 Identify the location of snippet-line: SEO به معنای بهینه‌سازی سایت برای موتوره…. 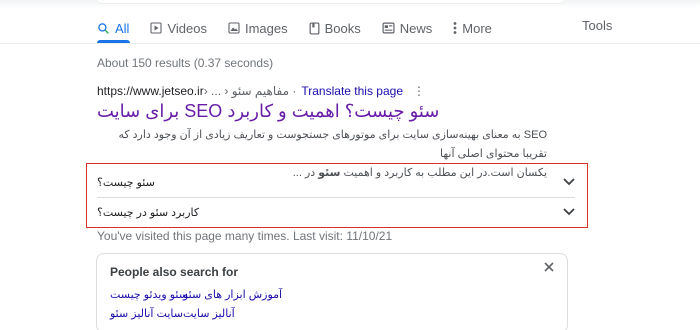
(332, 144).